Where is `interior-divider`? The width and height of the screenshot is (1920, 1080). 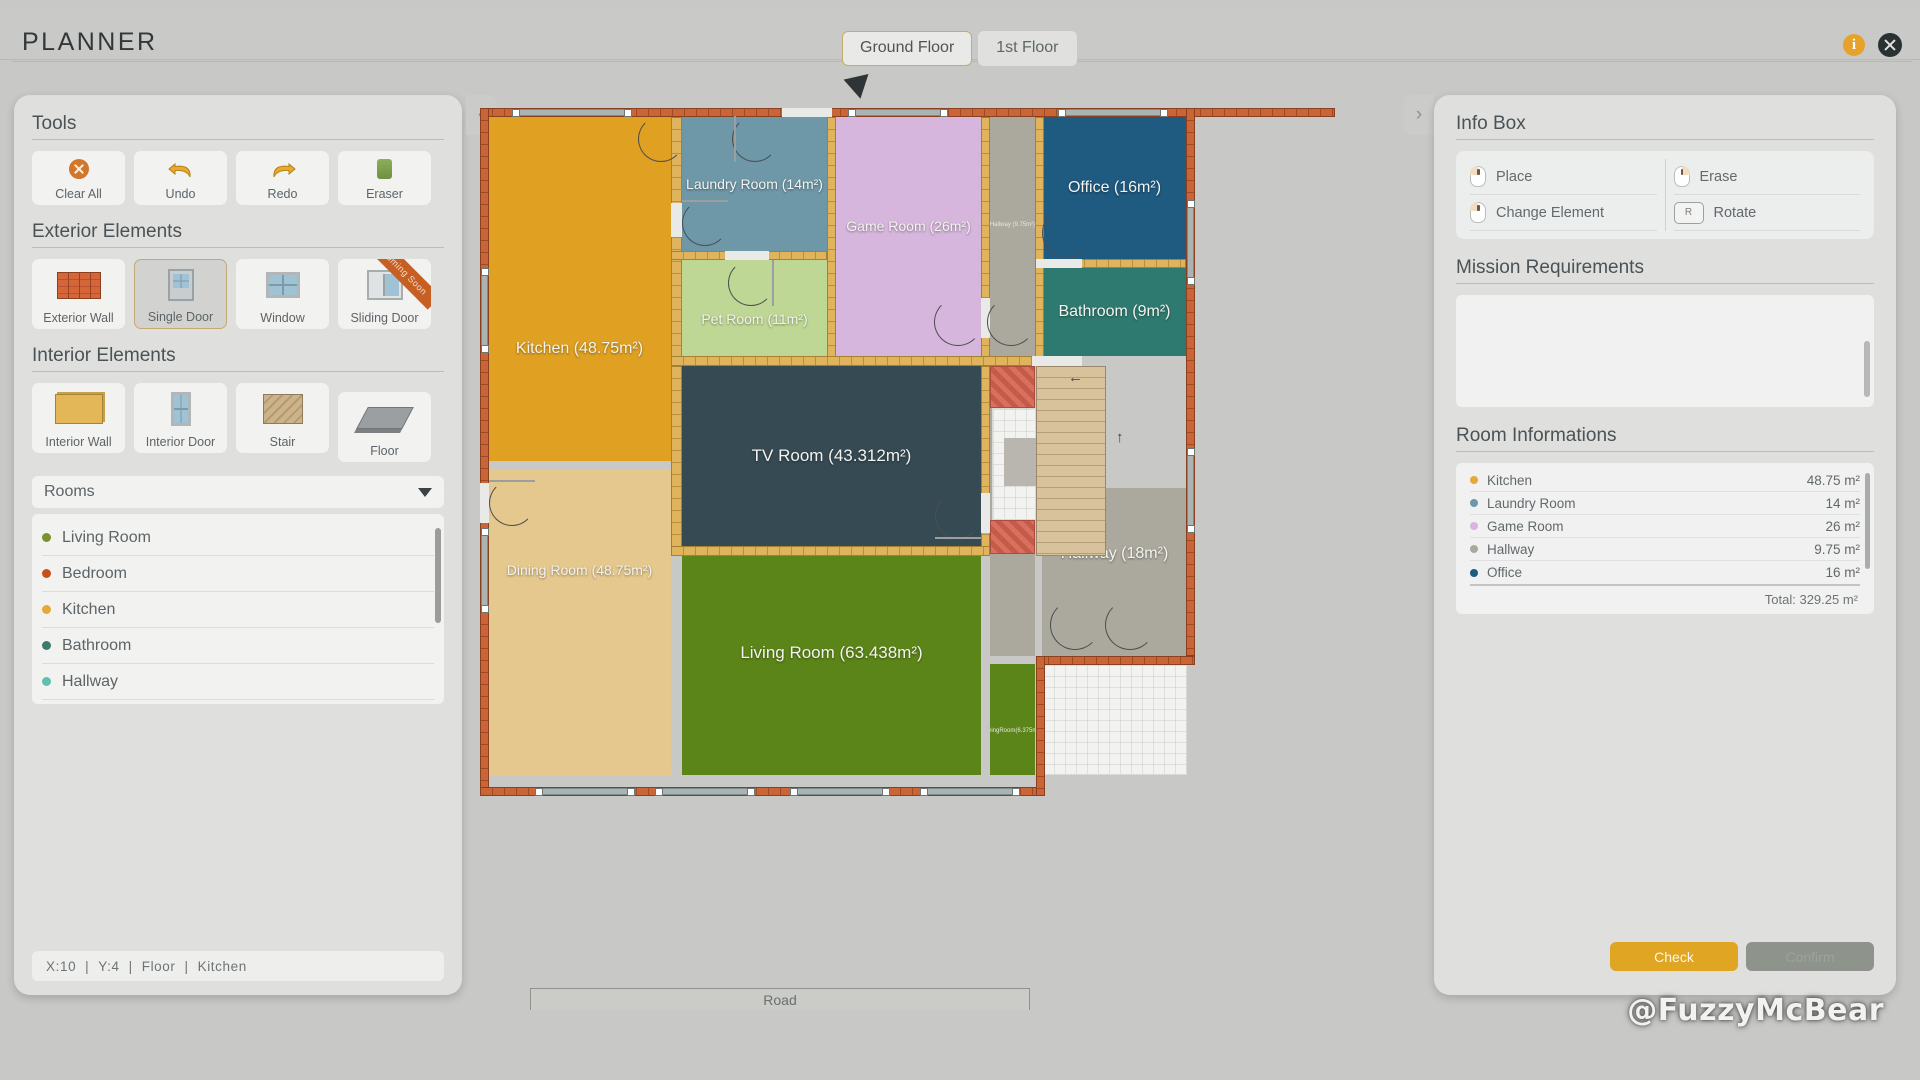
interior-divider is located at coordinates (238, 371).